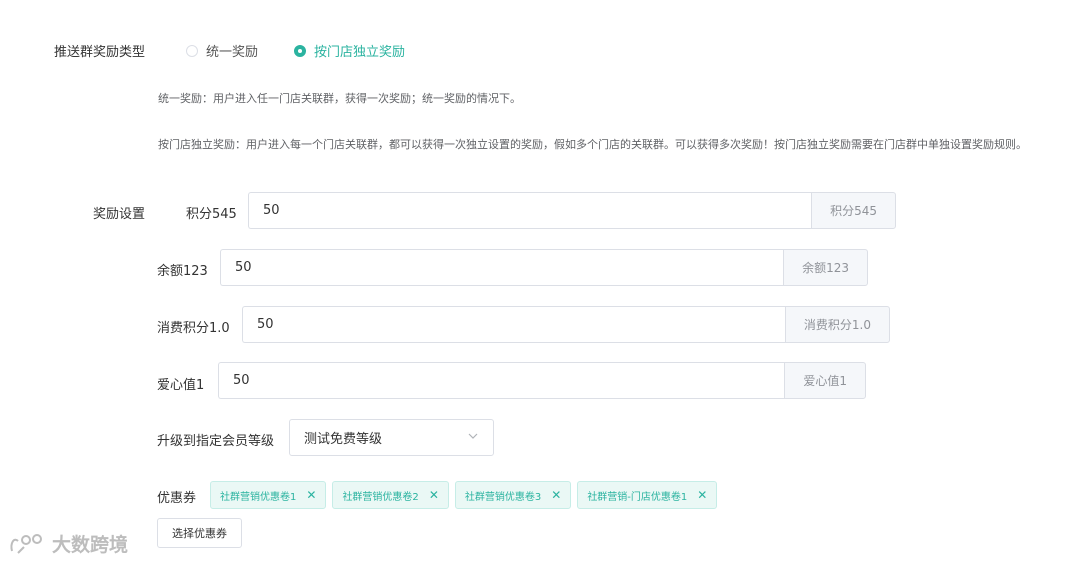 This screenshot has height=566, width=1080. I want to click on love-value-input, so click(501, 380).